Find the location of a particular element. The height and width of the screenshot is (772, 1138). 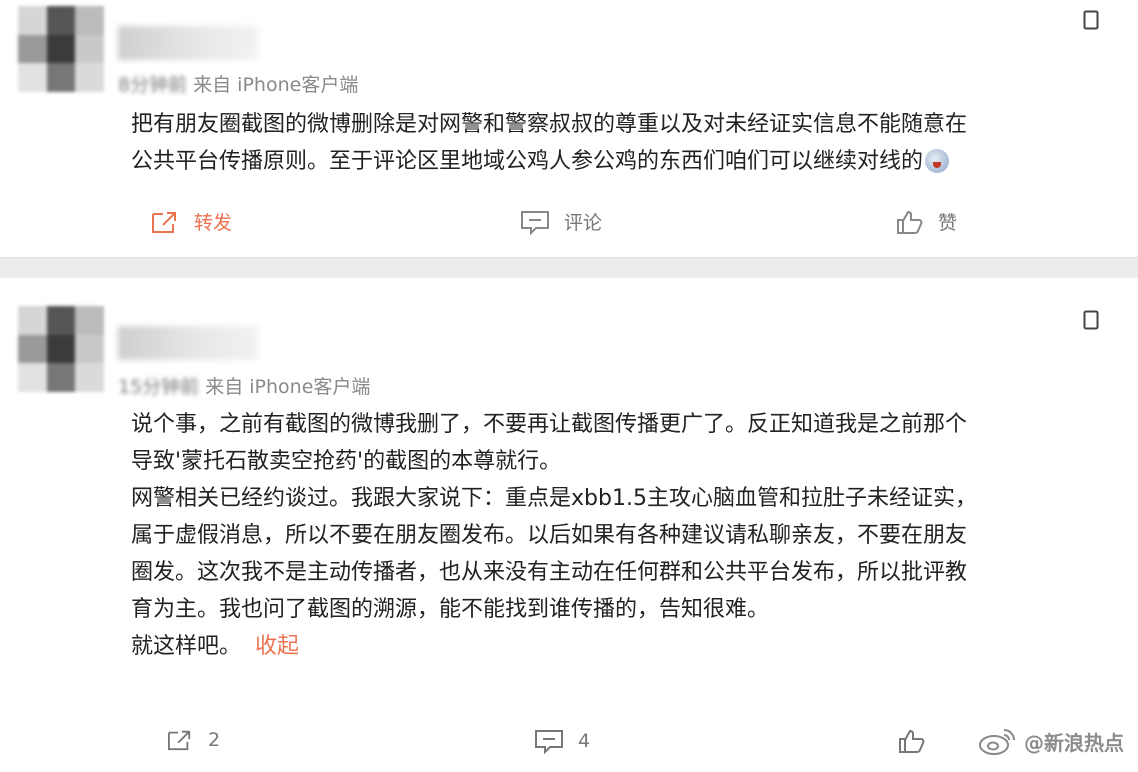

post-time: 8分钟前 is located at coordinates (153, 85).